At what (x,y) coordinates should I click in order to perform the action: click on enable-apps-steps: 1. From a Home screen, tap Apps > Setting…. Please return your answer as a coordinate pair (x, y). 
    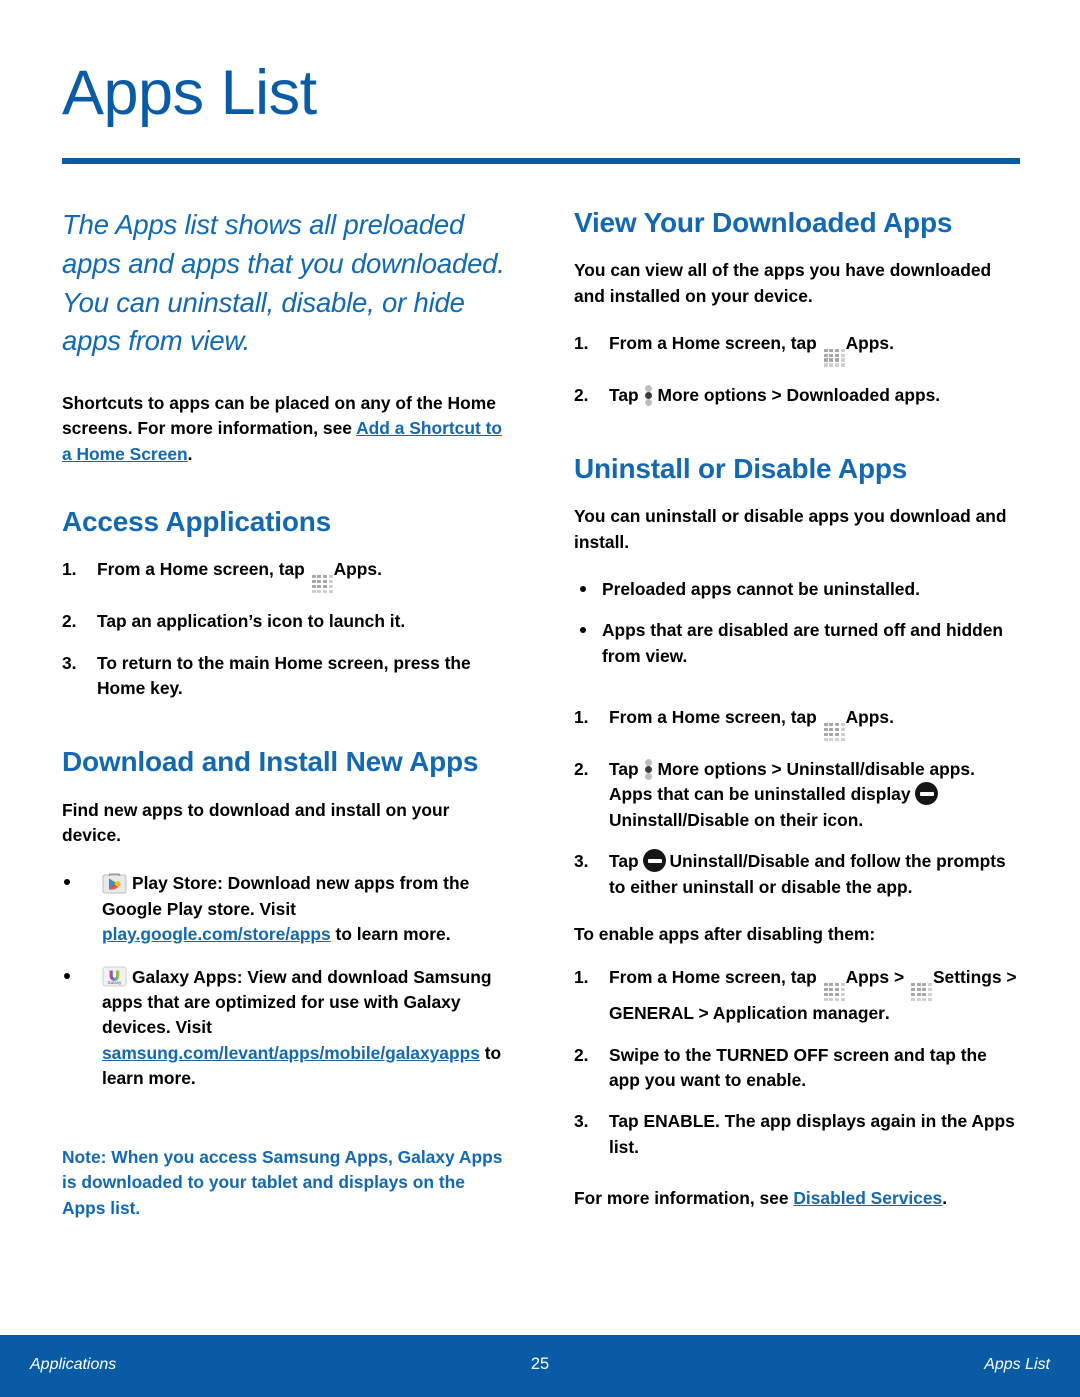
    Looking at the image, I should click on (798, 1062).